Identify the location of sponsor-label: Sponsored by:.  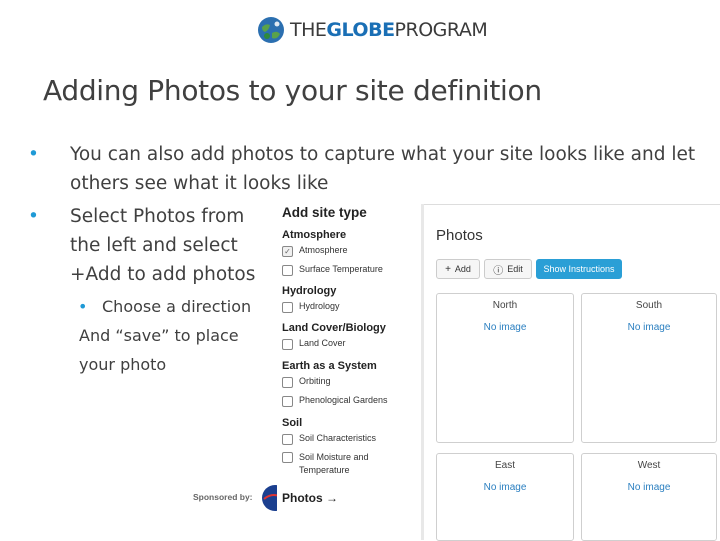
(223, 497).